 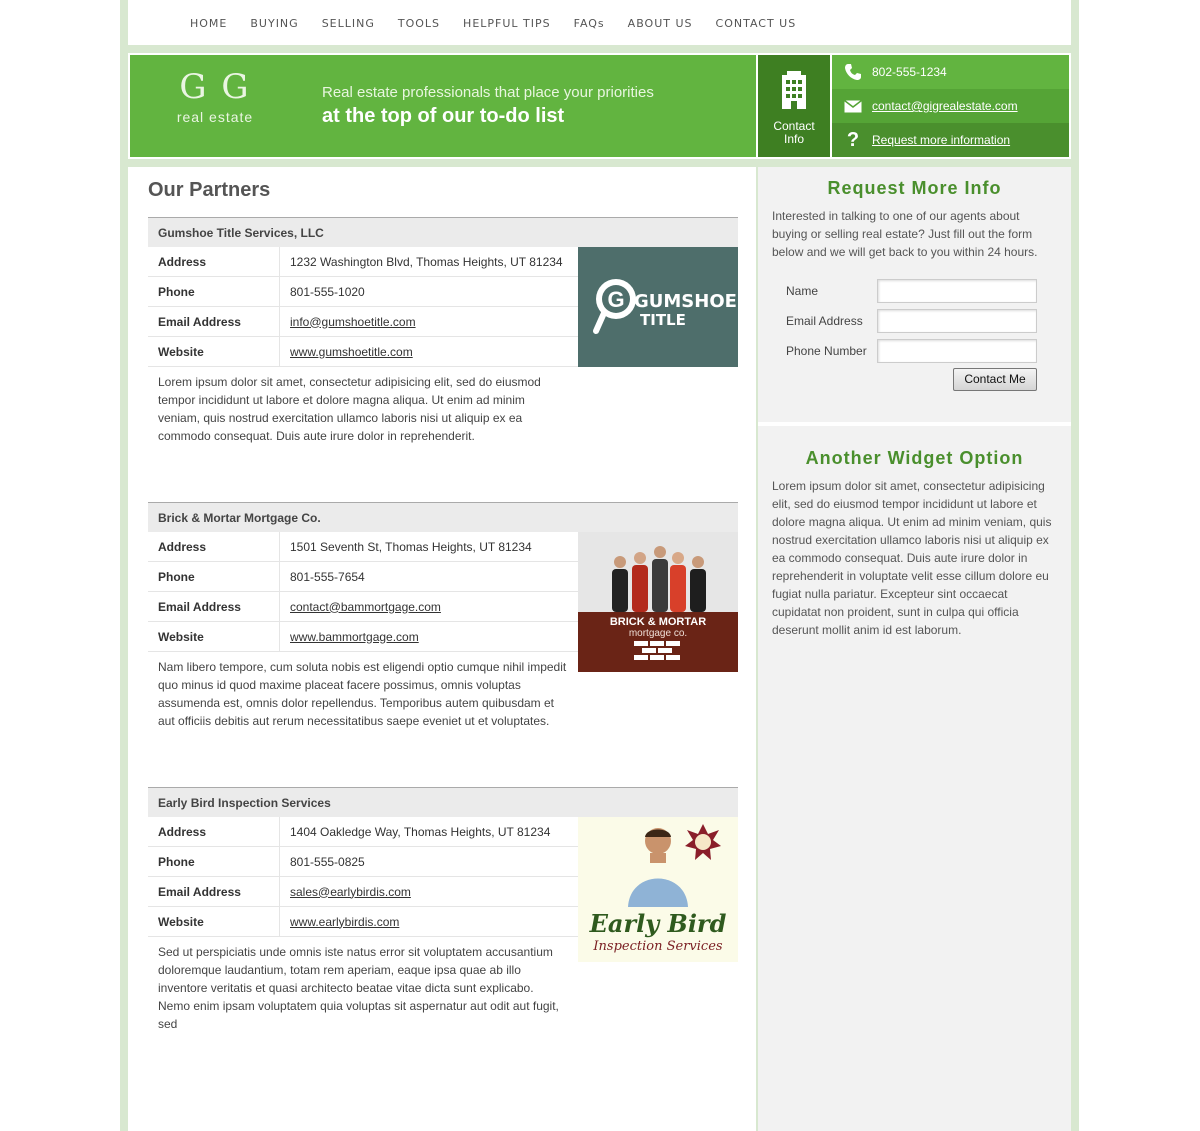 I want to click on email-row: contact@gigrealestate.com, so click(x=950, y=106).